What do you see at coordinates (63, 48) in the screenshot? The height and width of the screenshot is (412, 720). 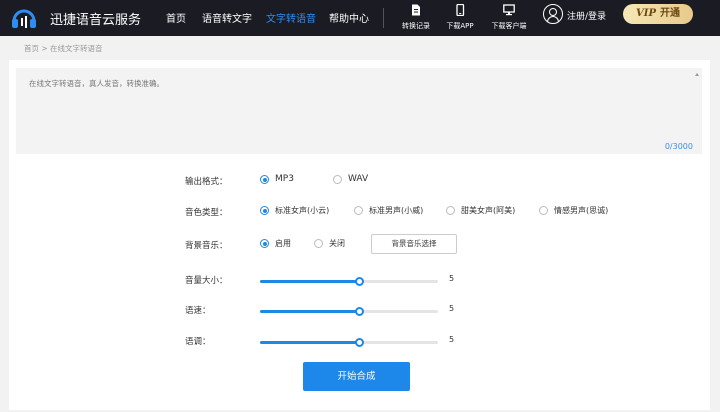 I see `breadcrumb: 首页 > 在线文字转语音` at bounding box center [63, 48].